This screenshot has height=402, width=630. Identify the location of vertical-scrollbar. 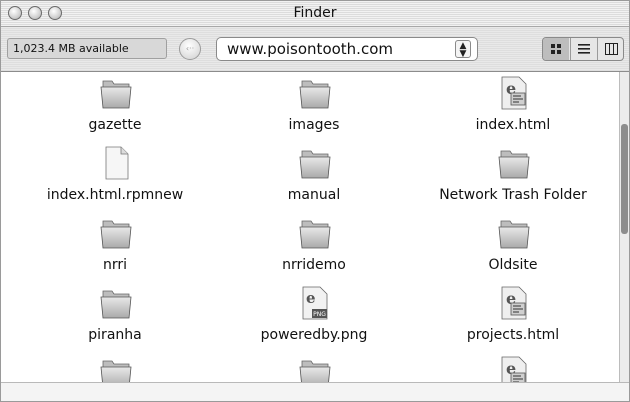
(624, 227).